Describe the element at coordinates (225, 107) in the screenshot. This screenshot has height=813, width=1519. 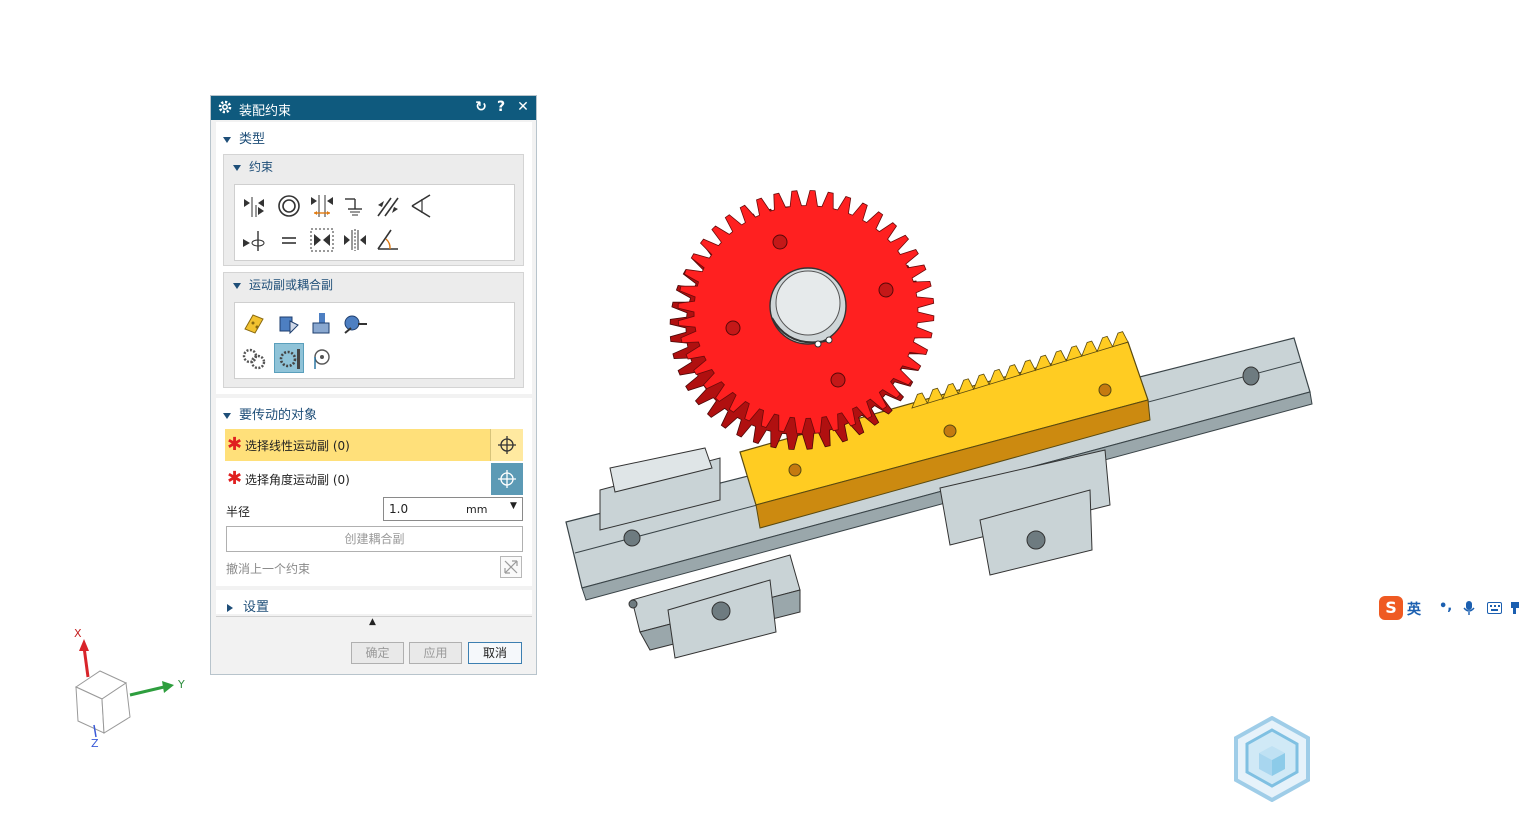
I see `gear-icon` at that location.